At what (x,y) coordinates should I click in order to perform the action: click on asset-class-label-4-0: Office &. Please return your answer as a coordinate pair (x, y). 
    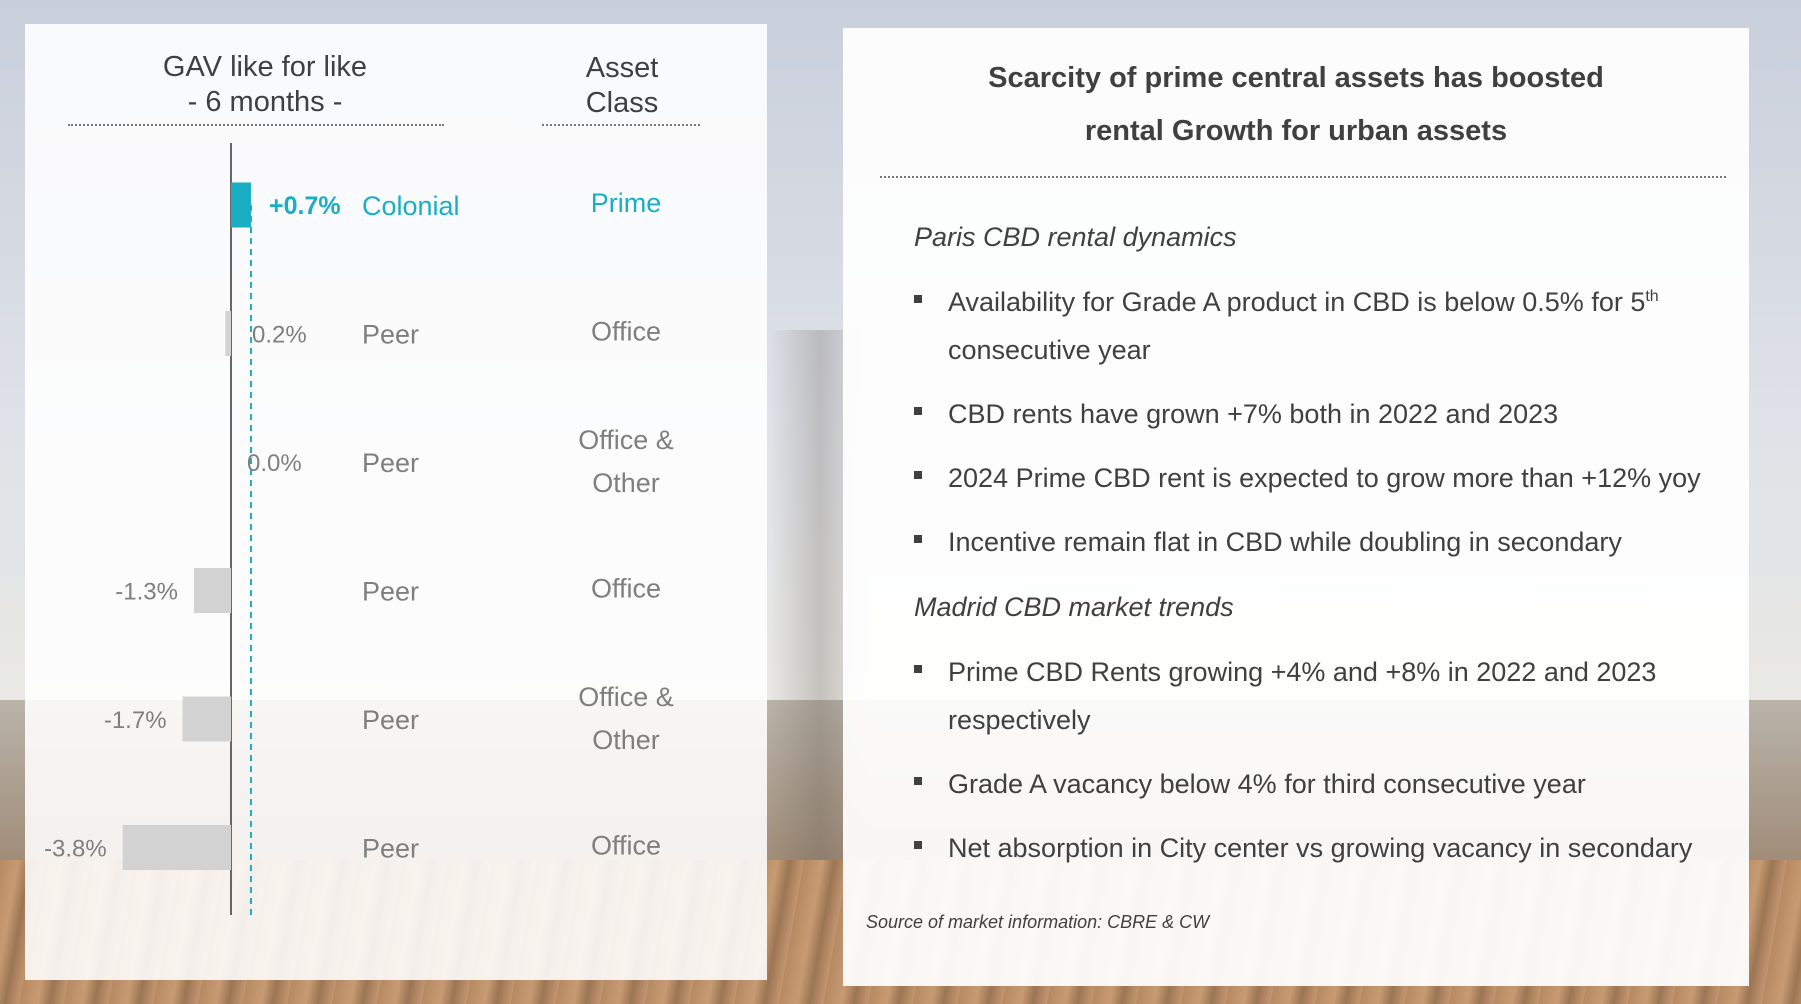
    Looking at the image, I should click on (626, 697).